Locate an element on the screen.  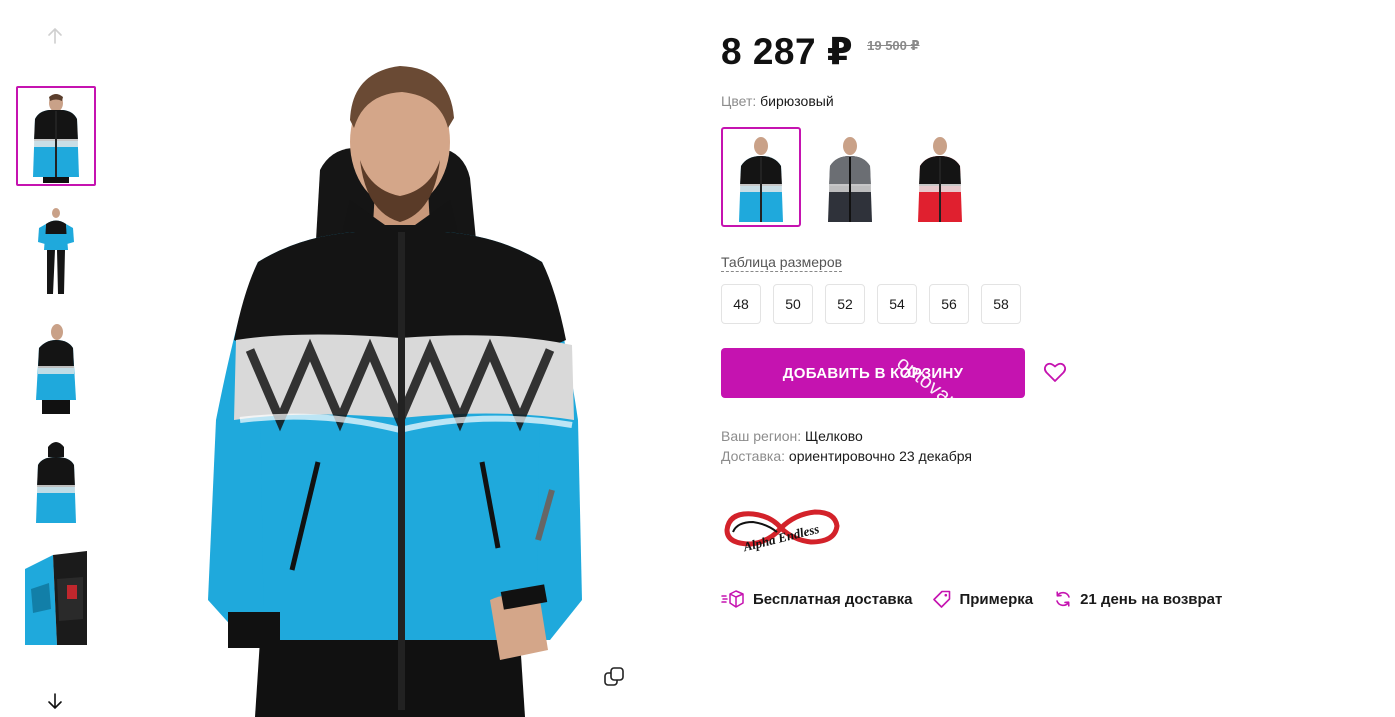
thumbnail-front is located at coordinates (56, 136).